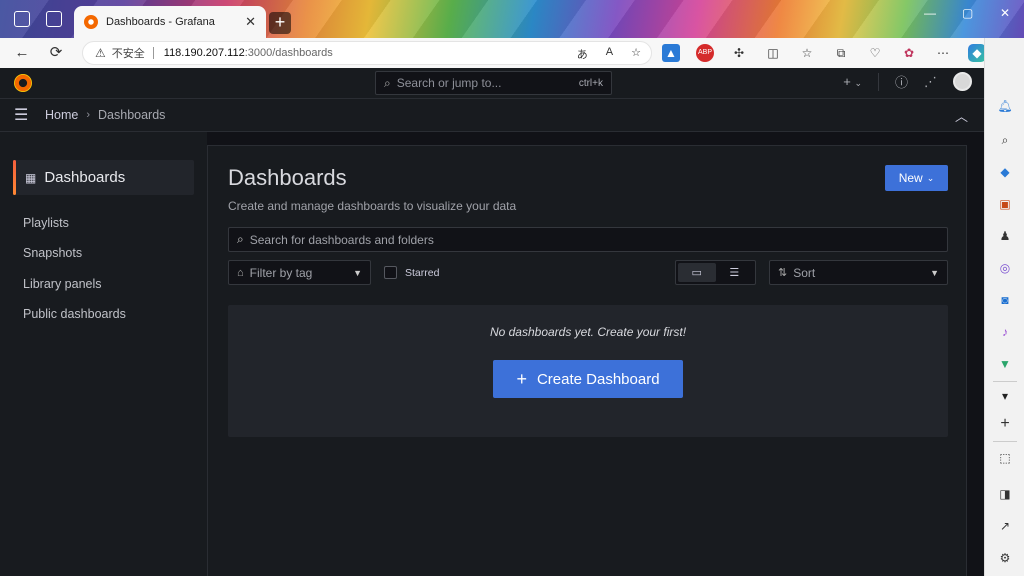 The image size is (1024, 576). Describe the element at coordinates (875, 53) in the screenshot. I see `heart-extension-icon: ♡` at that location.